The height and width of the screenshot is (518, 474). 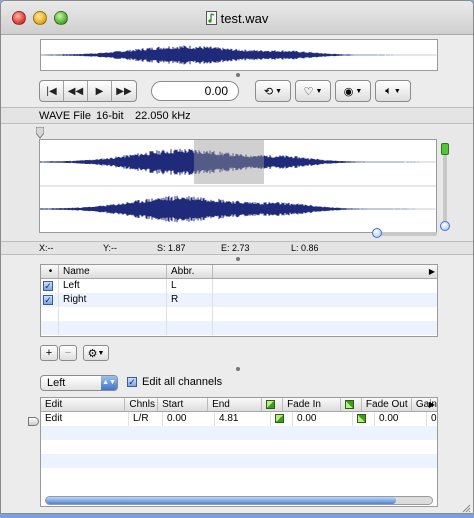 I want to click on col-chnls: Chnls, so click(x=142, y=404).